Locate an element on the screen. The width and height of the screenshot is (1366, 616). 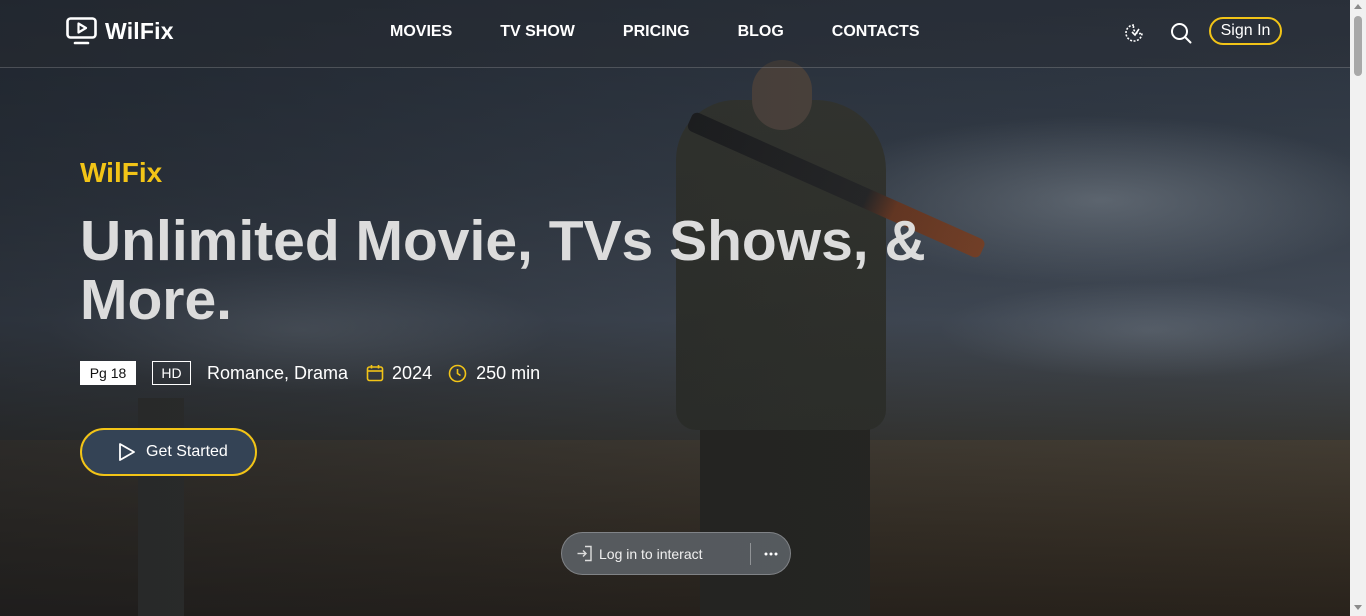
nav-item-pricing: PRICING is located at coordinates (656, 32).